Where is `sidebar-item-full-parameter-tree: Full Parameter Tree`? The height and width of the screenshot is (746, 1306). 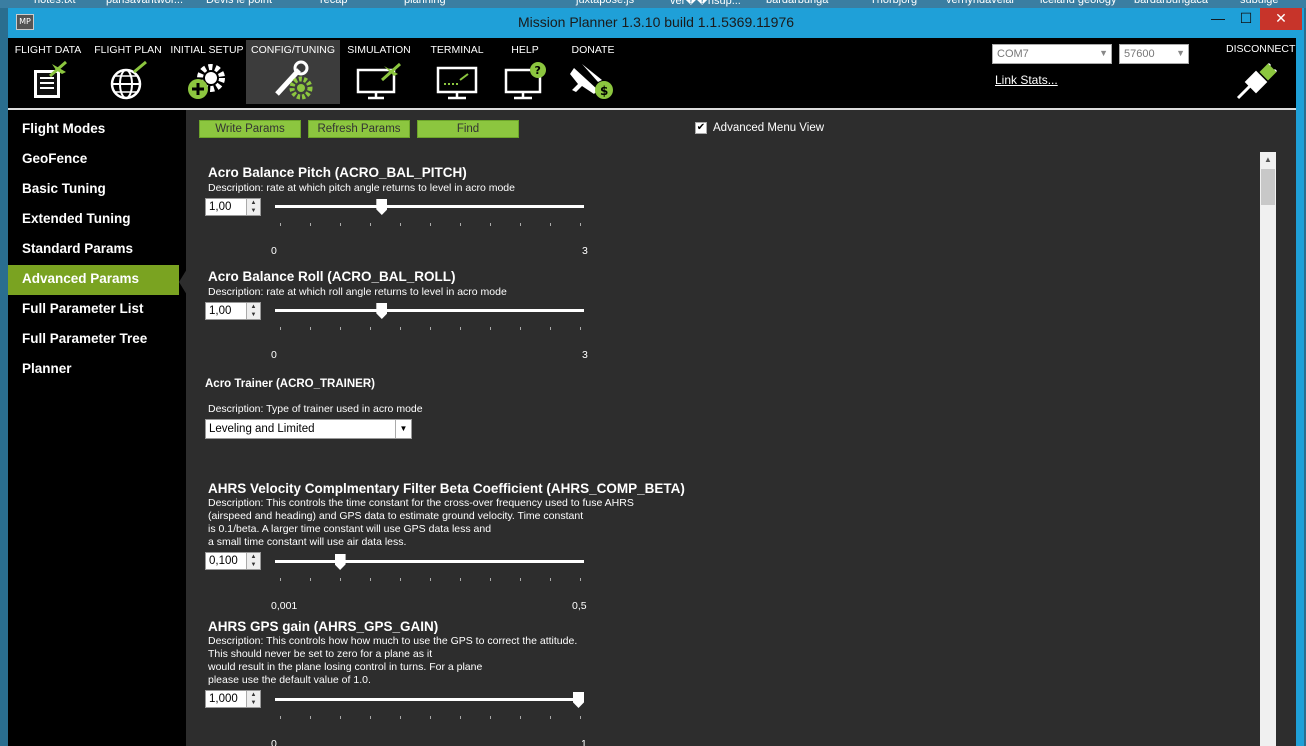
sidebar-item-full-parameter-tree: Full Parameter Tree is located at coordinates (97, 340).